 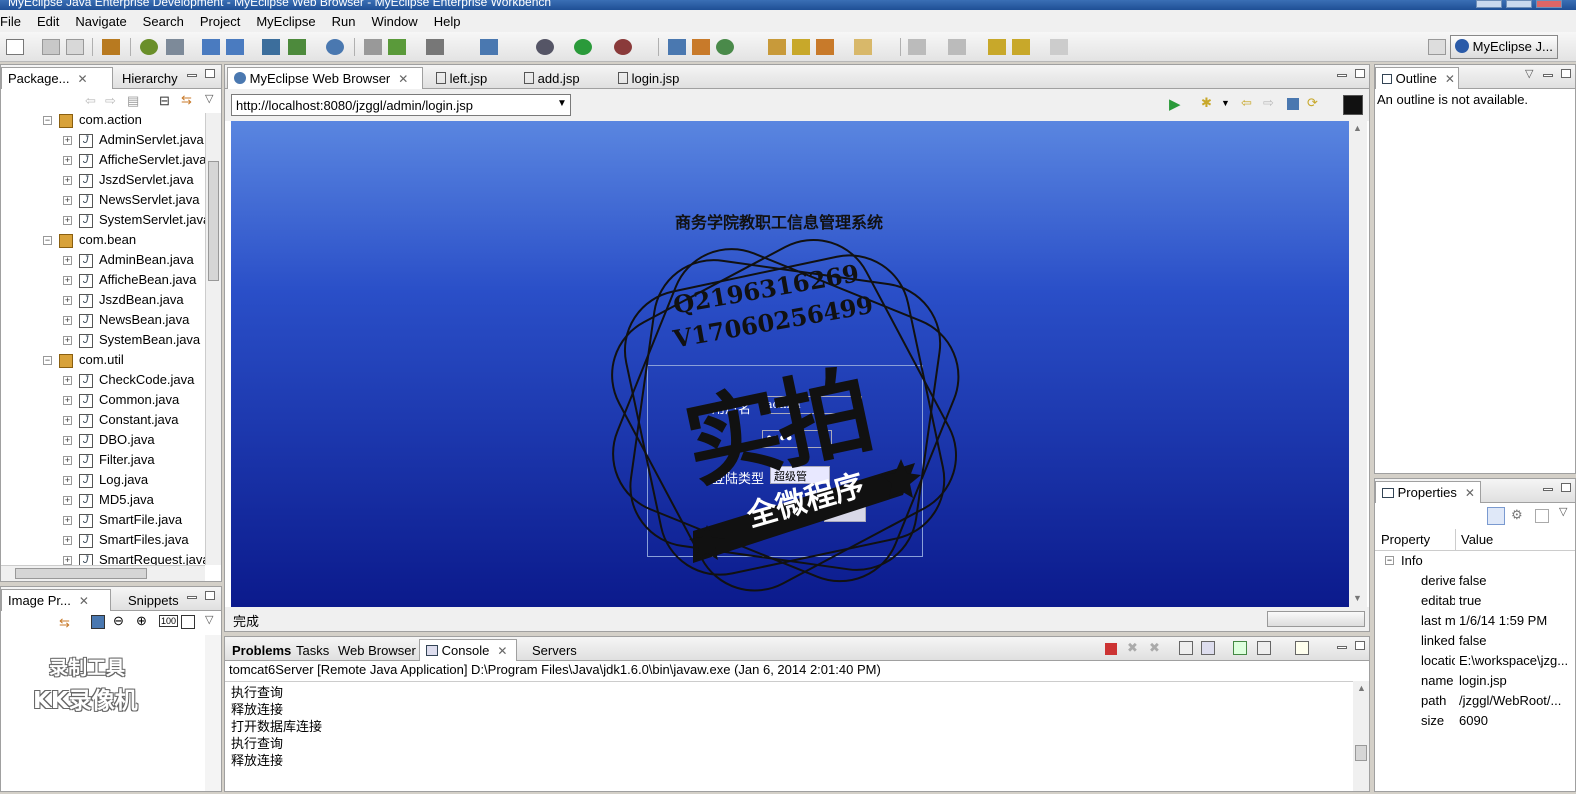 I want to click on tab-login-jsp: login.jsp, so click(x=659, y=78).